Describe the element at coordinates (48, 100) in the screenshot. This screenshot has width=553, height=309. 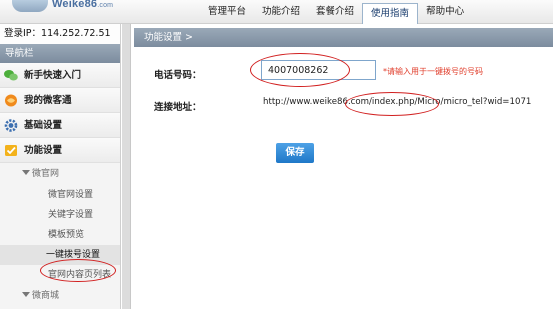
I see `sidebar-item-label: 我的微客通` at that location.